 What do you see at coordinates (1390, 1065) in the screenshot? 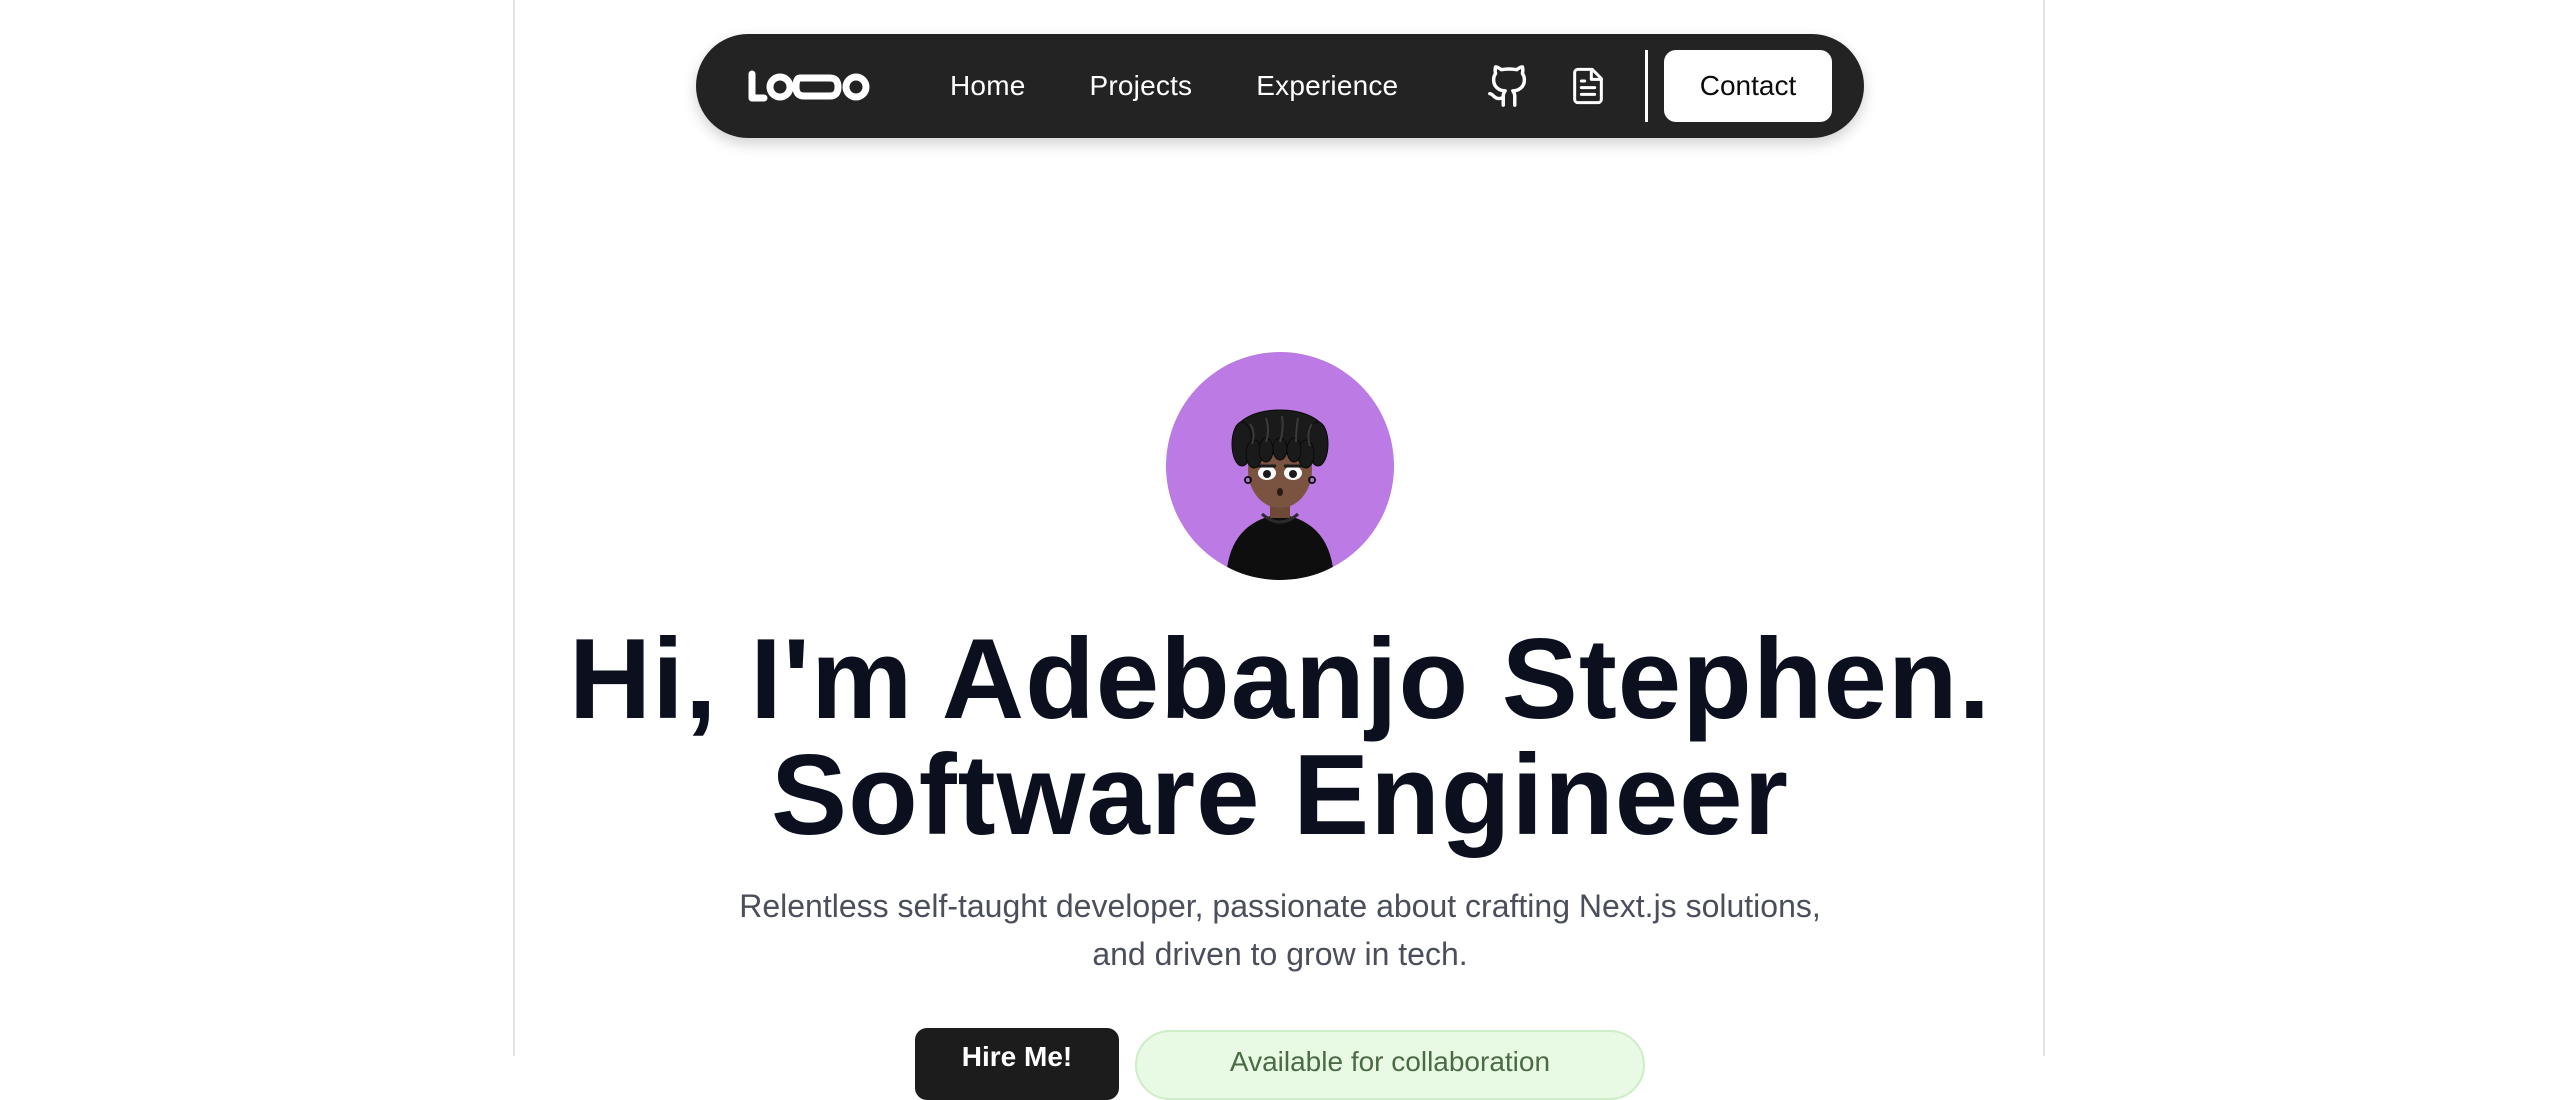
I see `availability-badge: Available for collaboration` at bounding box center [1390, 1065].